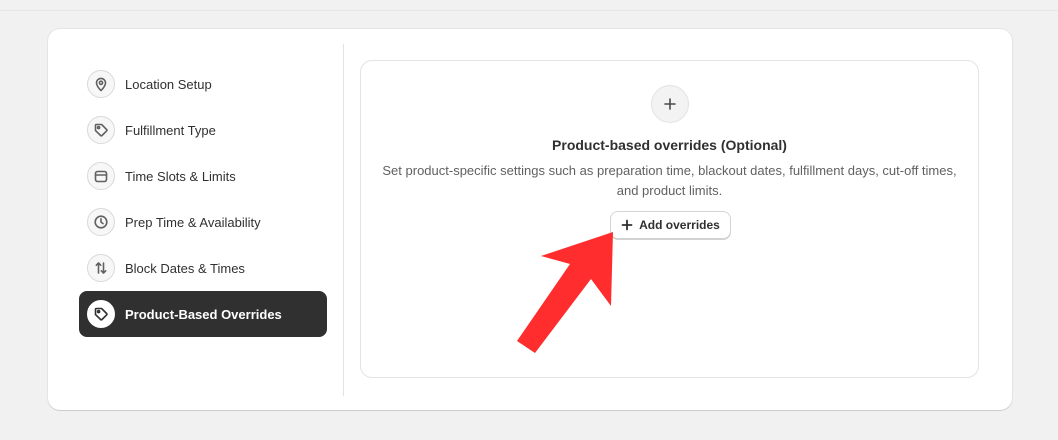  What do you see at coordinates (185, 268) in the screenshot?
I see `sidebar-item-label: Block Dates & Times` at bounding box center [185, 268].